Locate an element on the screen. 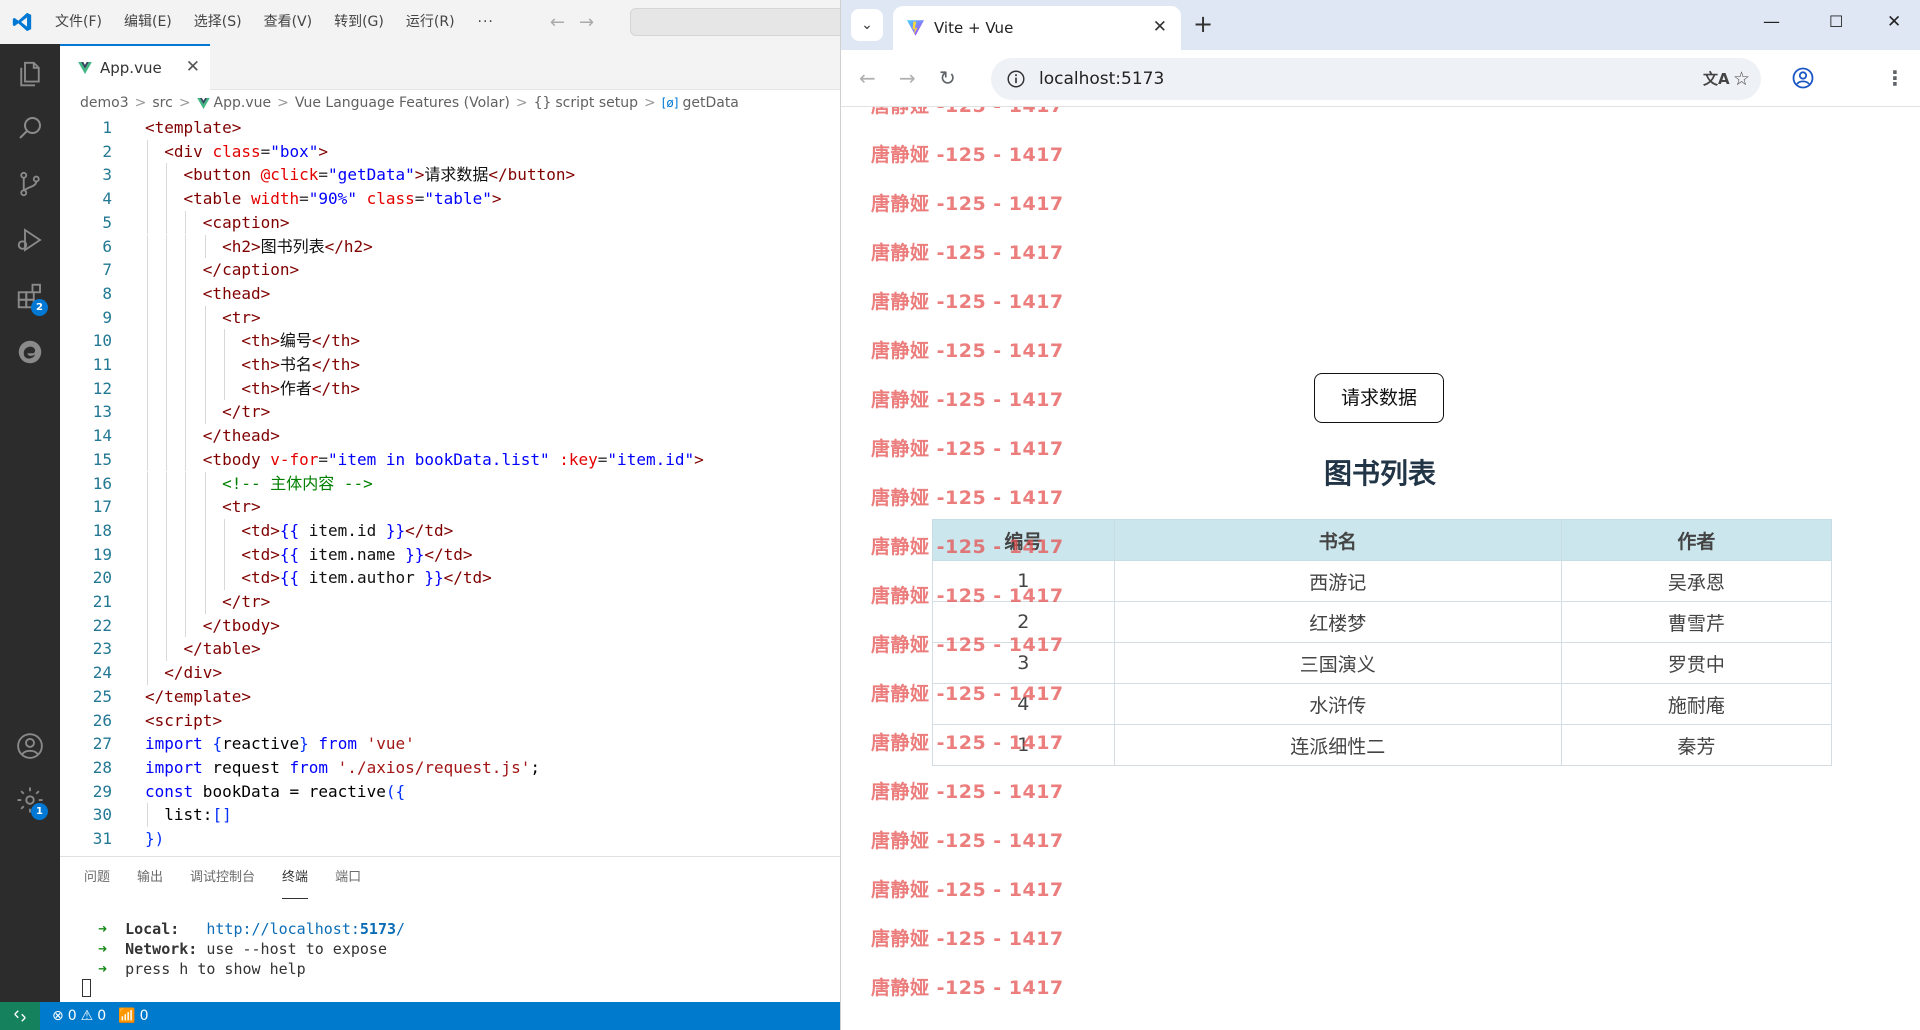  code-line: 30 list:[] is located at coordinates (450, 815).